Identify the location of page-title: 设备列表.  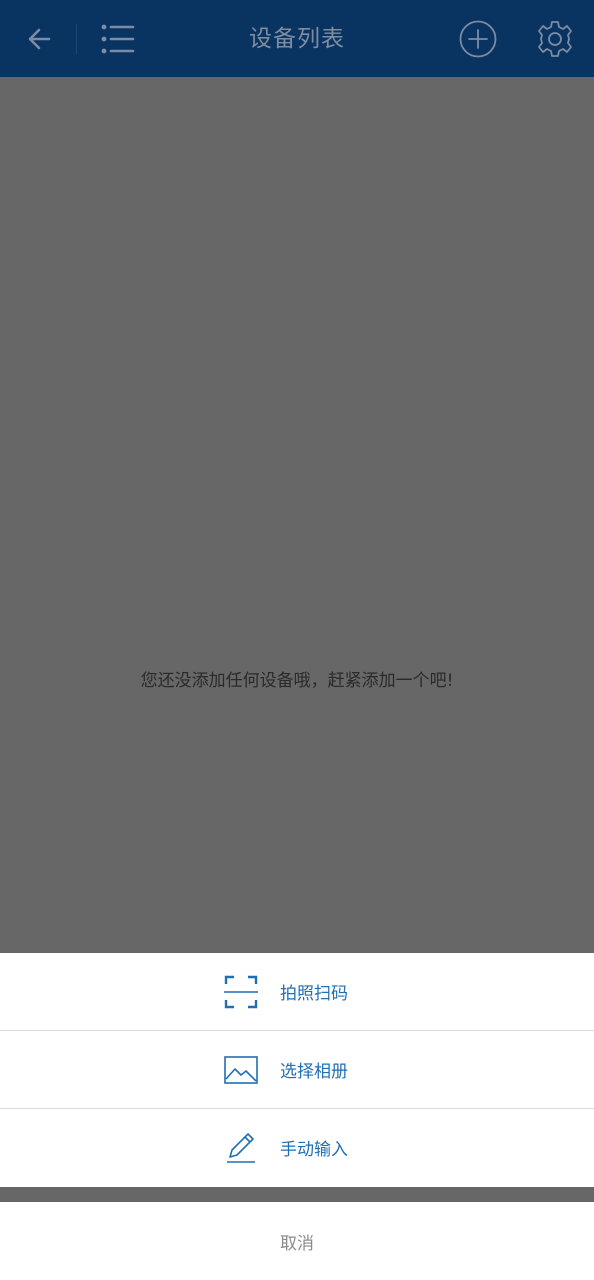
(297, 39).